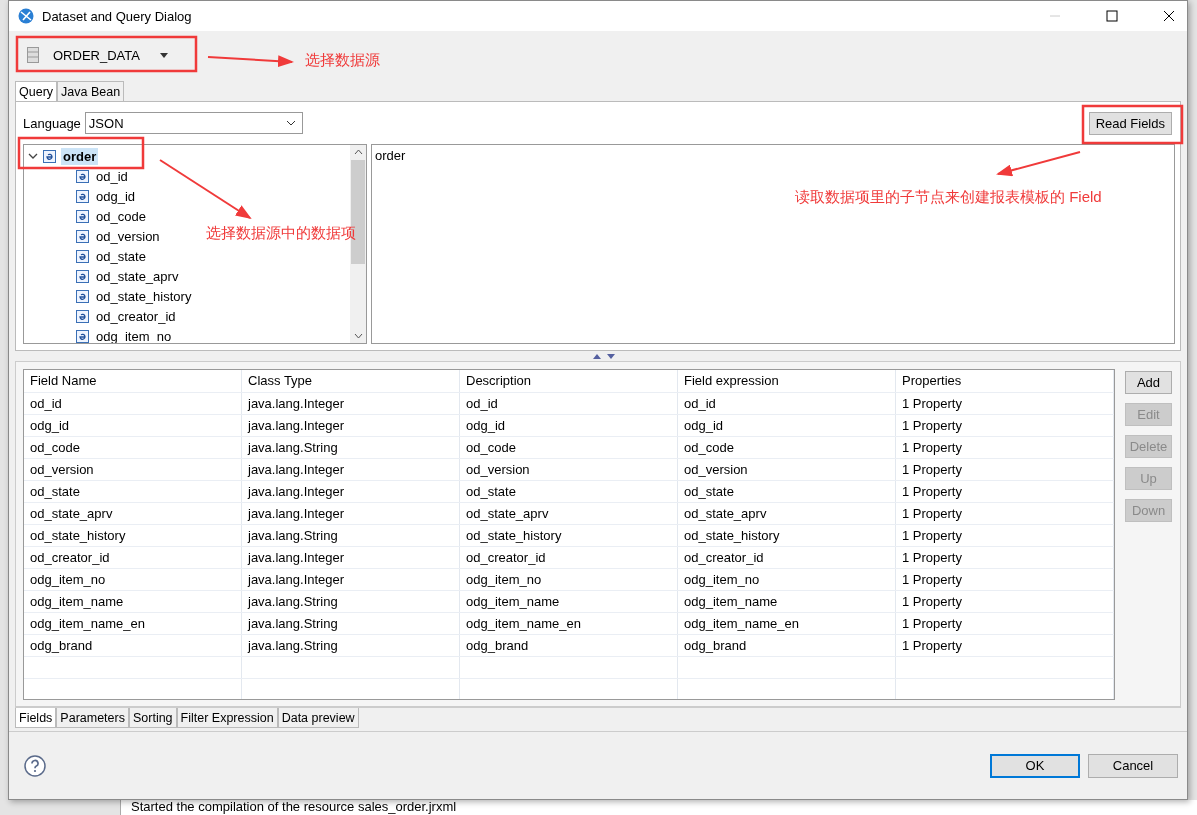 The image size is (1197, 815). Describe the element at coordinates (26, 16) in the screenshot. I see `app-icon` at that location.